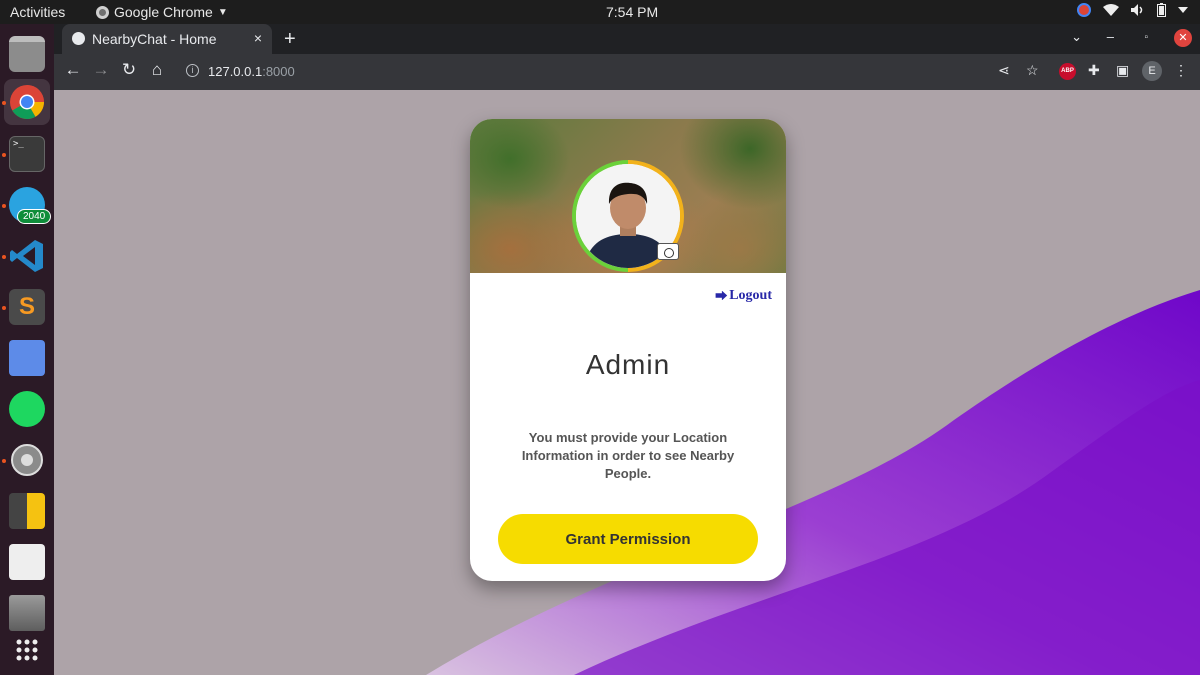  I want to click on globe-icon, so click(78, 38).